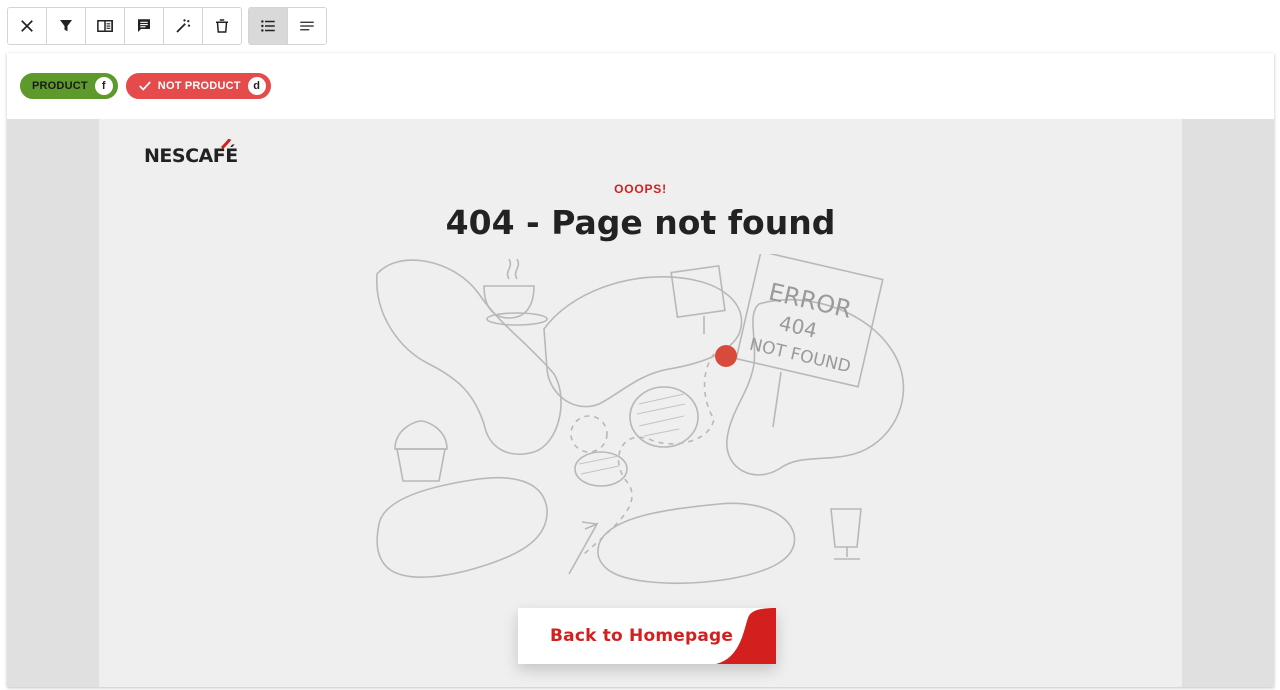  I want to click on toolbar, so click(167, 26).